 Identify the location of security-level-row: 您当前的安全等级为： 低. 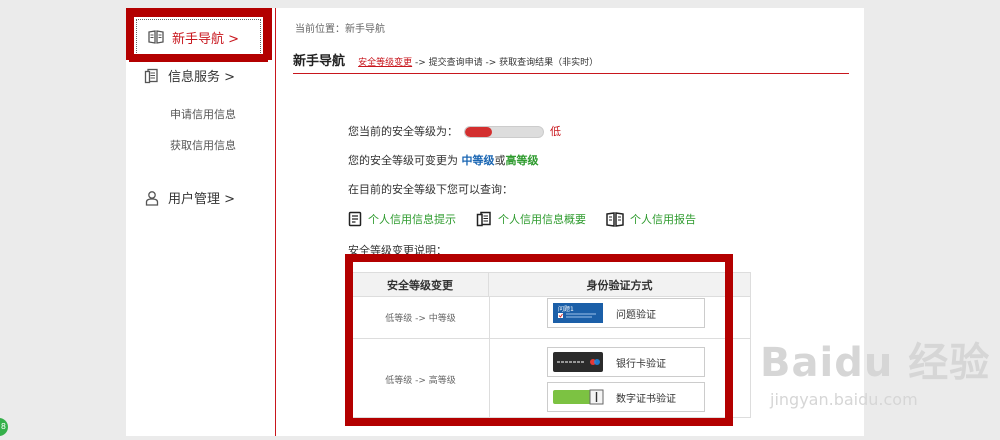
(454, 131).